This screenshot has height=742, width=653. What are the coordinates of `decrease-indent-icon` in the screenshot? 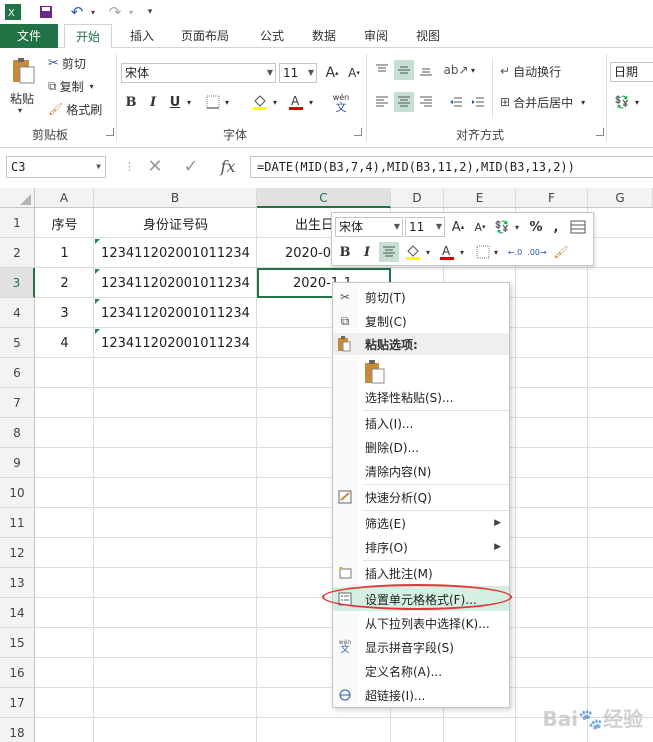 It's located at (456, 102).